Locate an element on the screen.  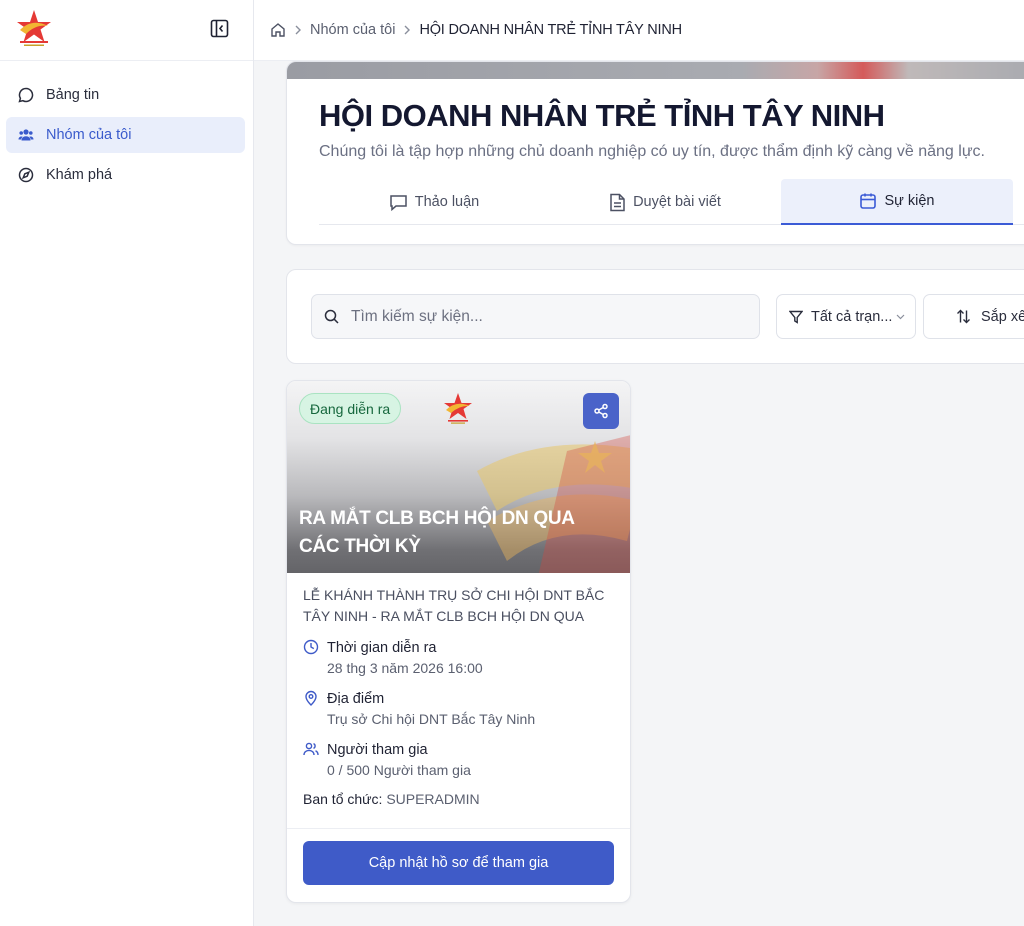
tab-su-kien: Sự kiện is located at coordinates (897, 202).